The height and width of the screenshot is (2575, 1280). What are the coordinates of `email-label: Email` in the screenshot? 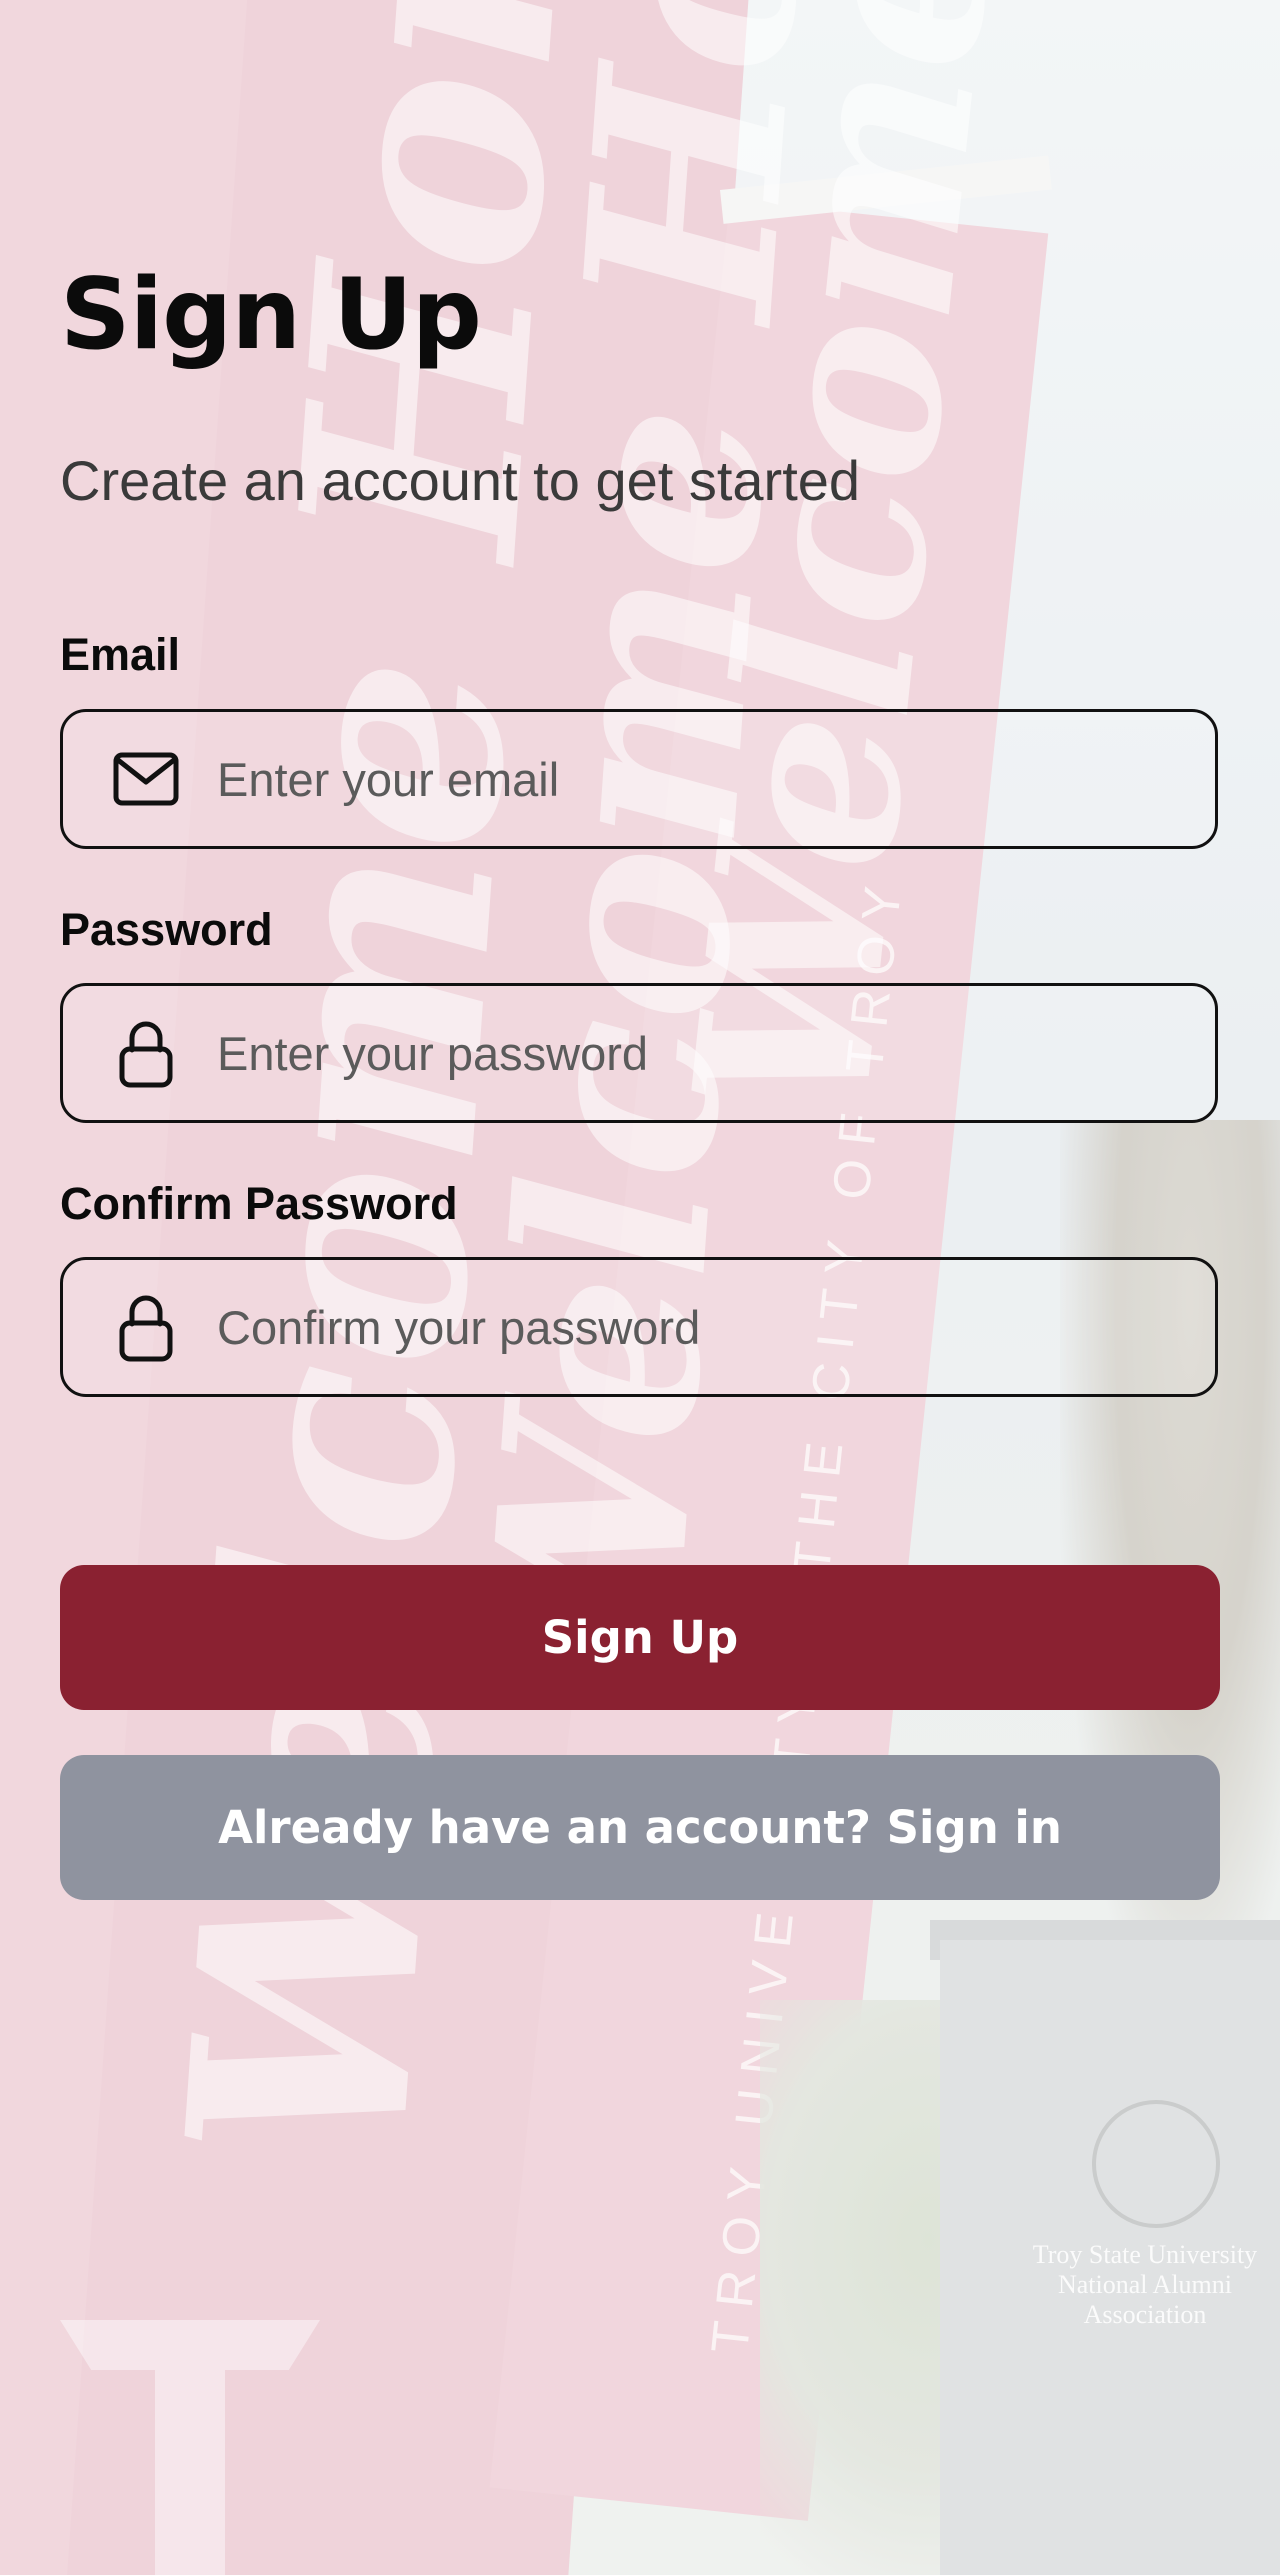 It's located at (120, 654).